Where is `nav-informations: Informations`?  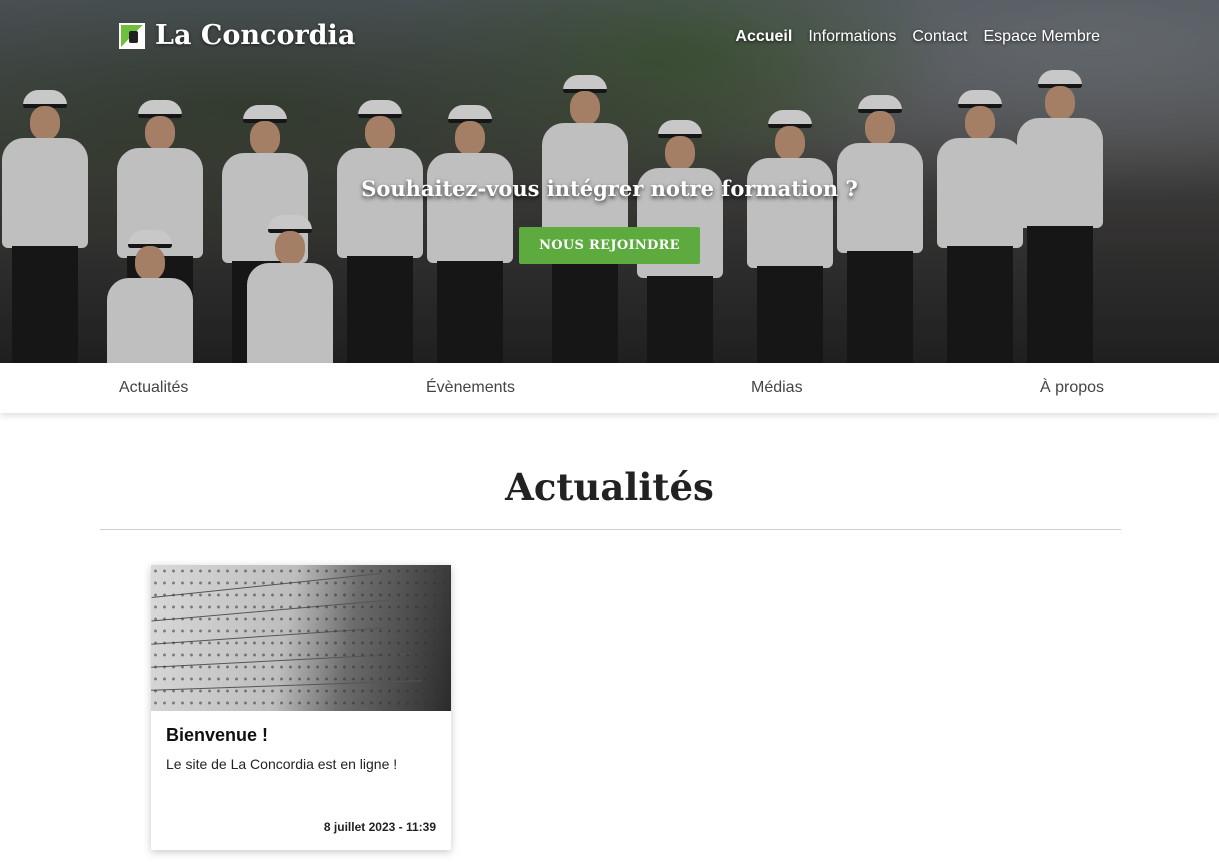
nav-informations: Informations is located at coordinates (852, 37).